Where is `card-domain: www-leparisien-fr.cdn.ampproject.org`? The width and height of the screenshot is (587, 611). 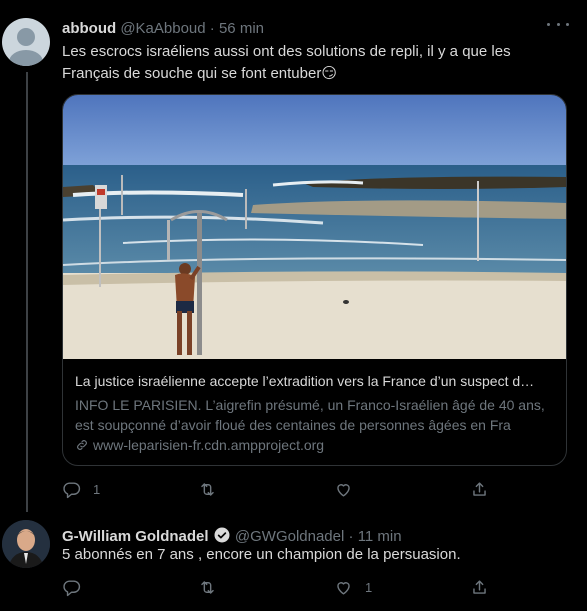
card-domain: www-leparisien-fr.cdn.ampproject.org is located at coordinates (208, 445).